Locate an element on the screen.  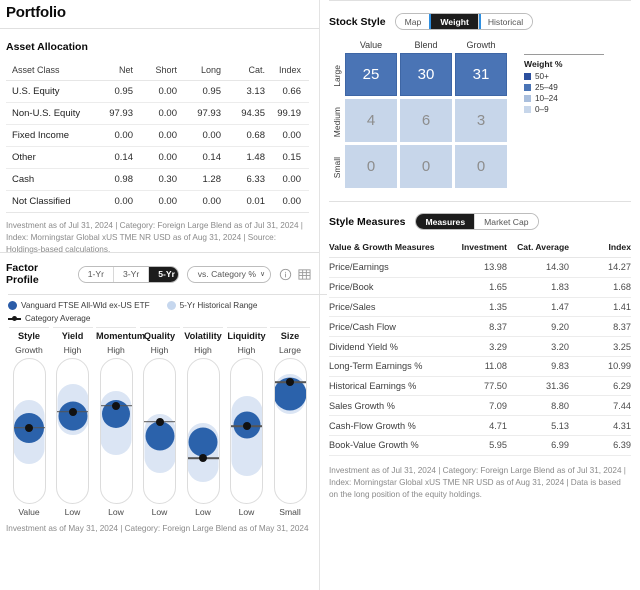
table-row: Dividend Yield % 3.29 3.20 3.25 is located at coordinates (480, 346).